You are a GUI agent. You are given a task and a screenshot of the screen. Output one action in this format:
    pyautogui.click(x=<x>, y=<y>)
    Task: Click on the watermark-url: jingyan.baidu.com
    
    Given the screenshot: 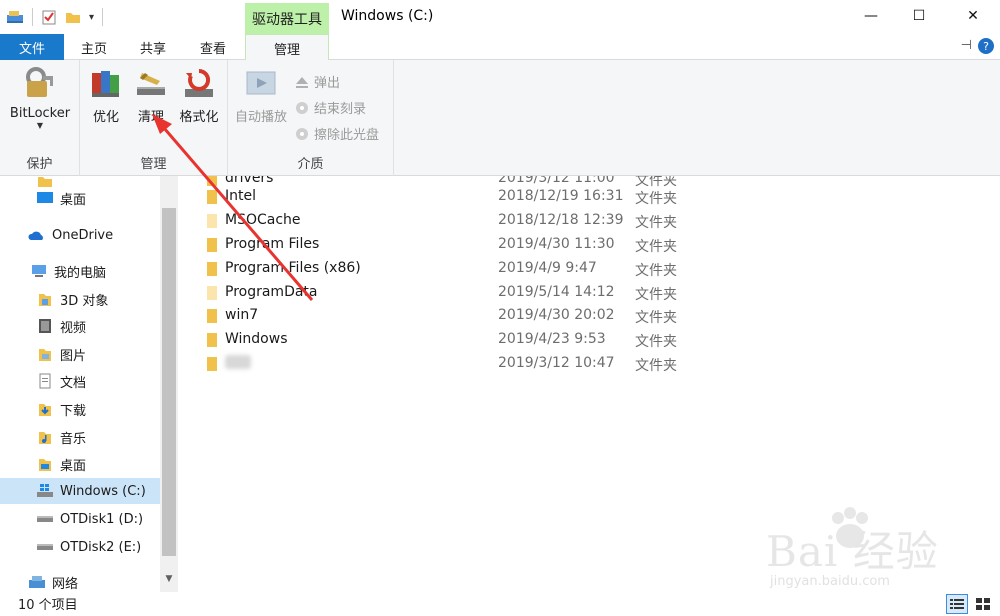 What is the action you would take?
    pyautogui.click(x=830, y=581)
    